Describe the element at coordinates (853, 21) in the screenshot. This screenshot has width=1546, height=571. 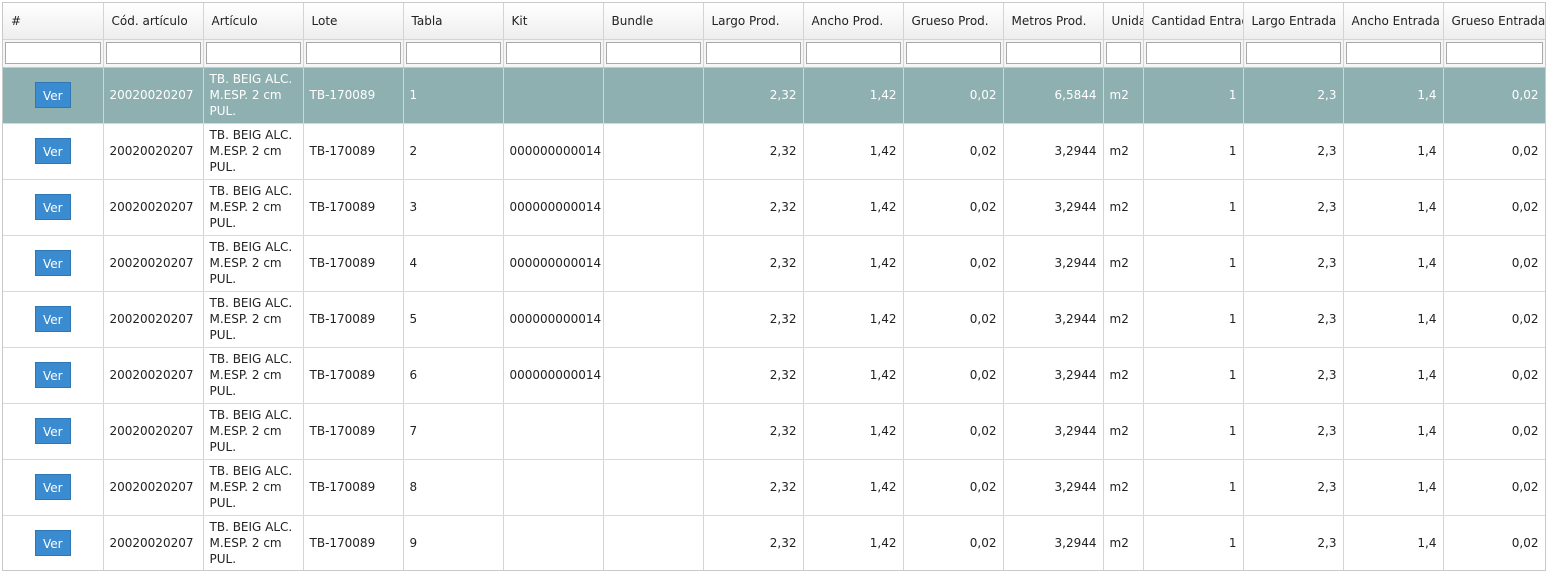
I see `column-header-ancho-prod: Ancho Prod.` at that location.